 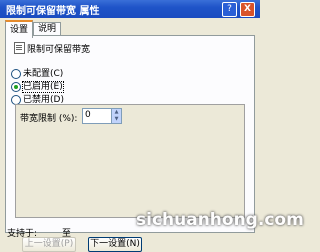 I want to click on previous-setting-button: 上一设置(P), so click(x=49, y=244).